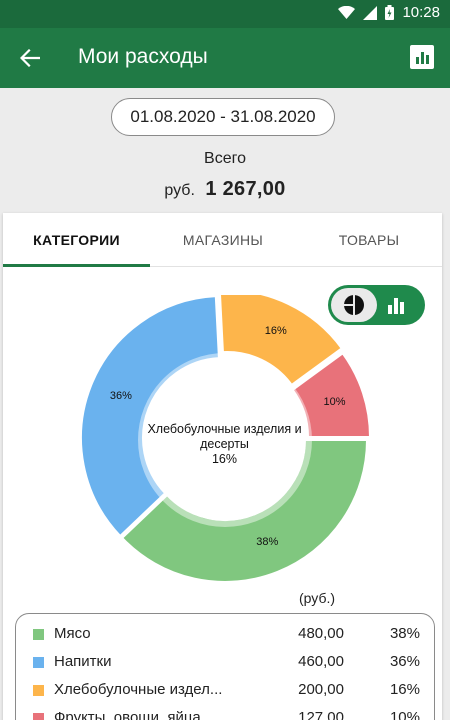 This screenshot has width=450, height=720. I want to click on status-time: 10:28, so click(421, 12).